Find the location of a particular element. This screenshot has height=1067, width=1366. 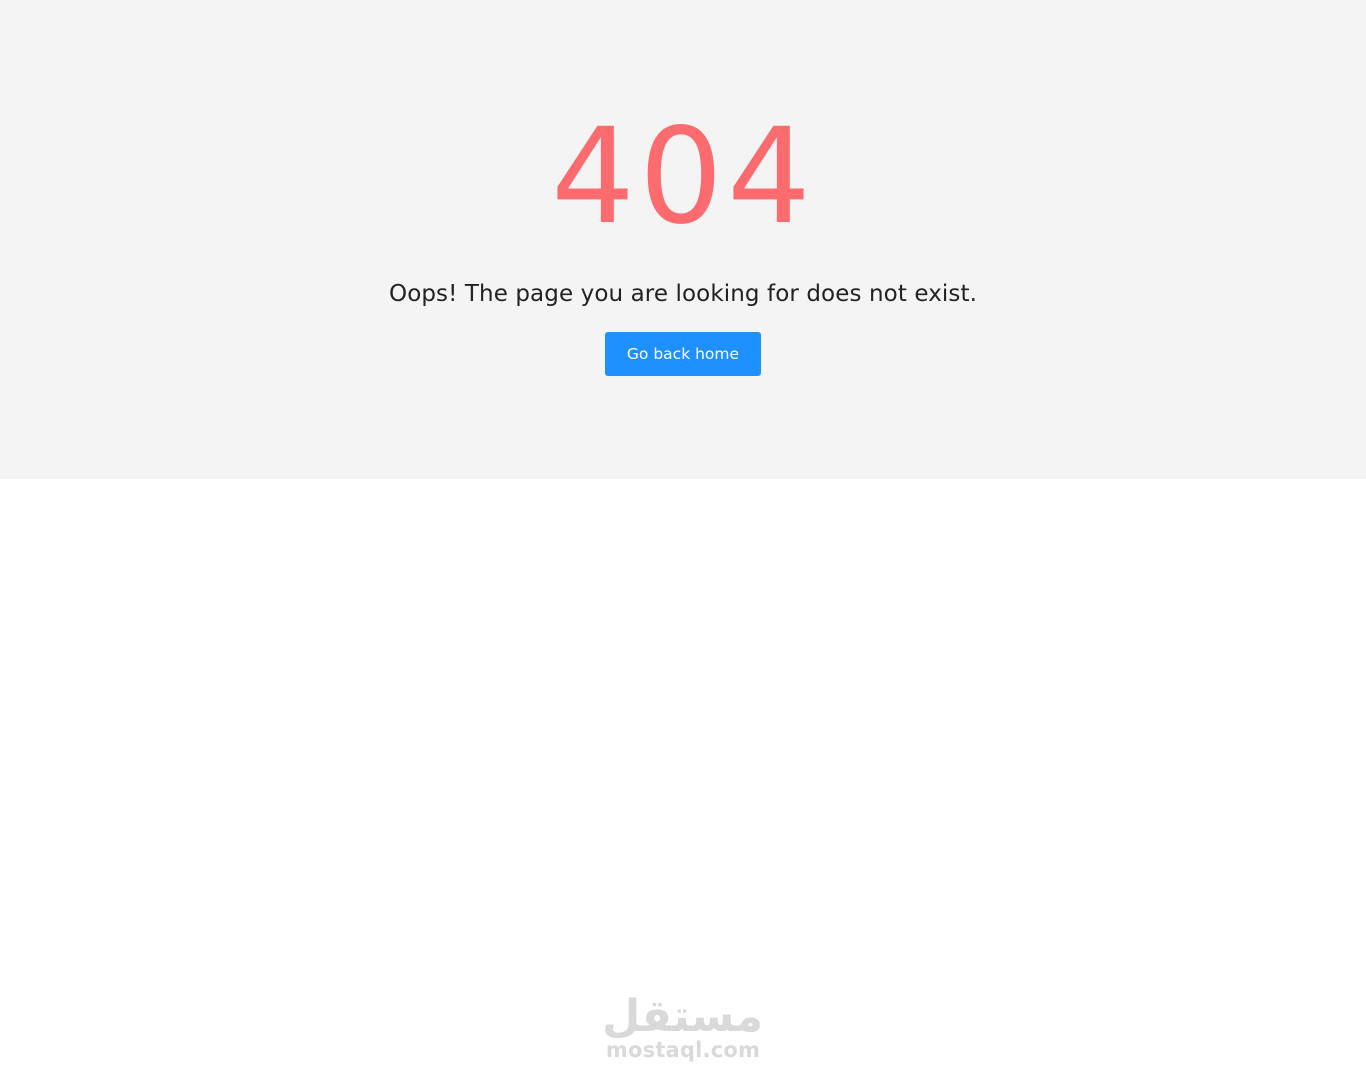

logo-arabic-text: مستقل is located at coordinates (682, 1016).